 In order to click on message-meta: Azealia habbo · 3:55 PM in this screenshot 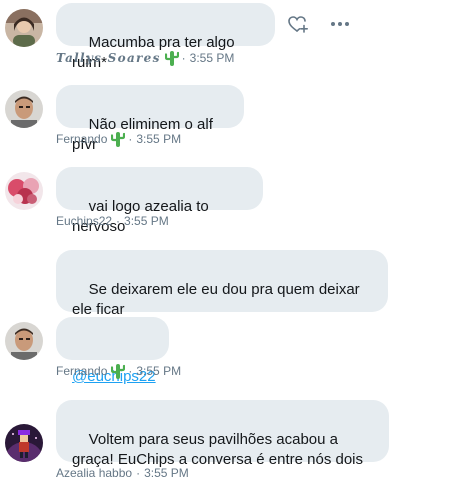, I will do `click(122, 473)`.